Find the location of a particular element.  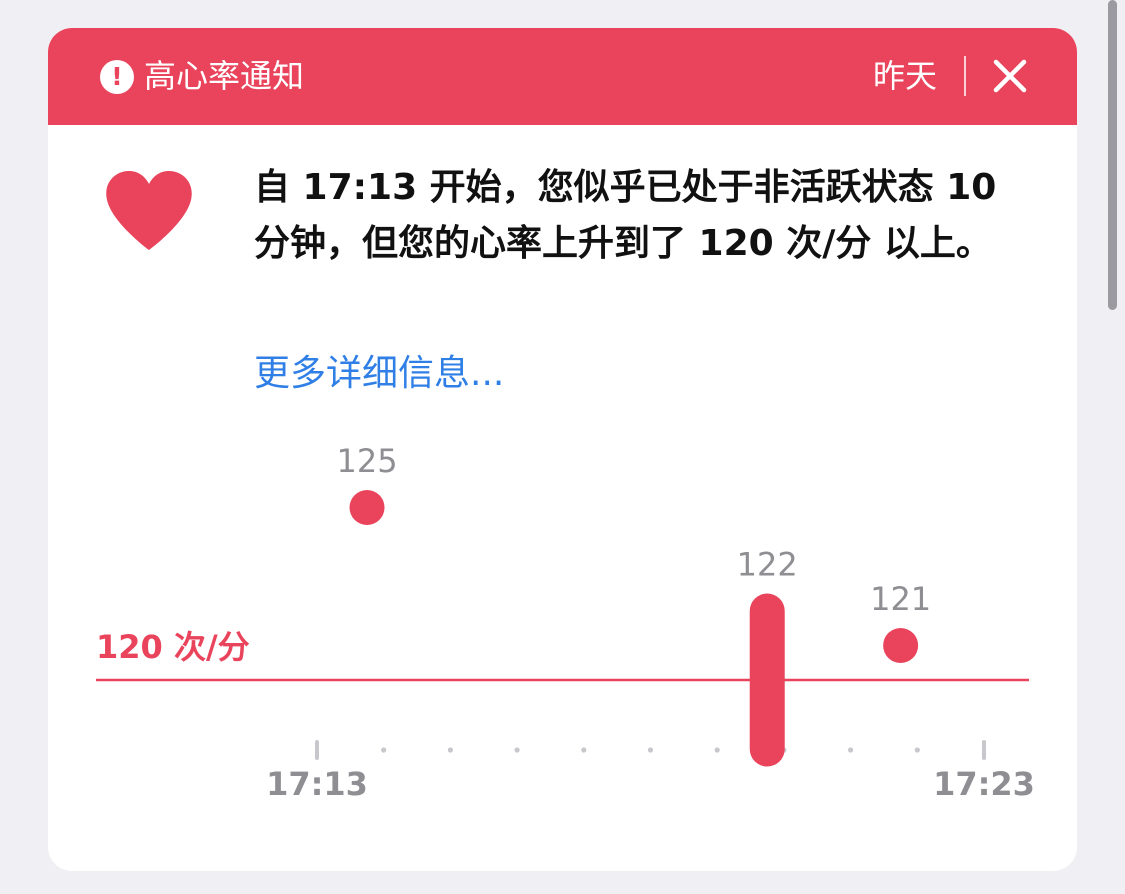

point-value-label: 121 is located at coordinates (900, 599).